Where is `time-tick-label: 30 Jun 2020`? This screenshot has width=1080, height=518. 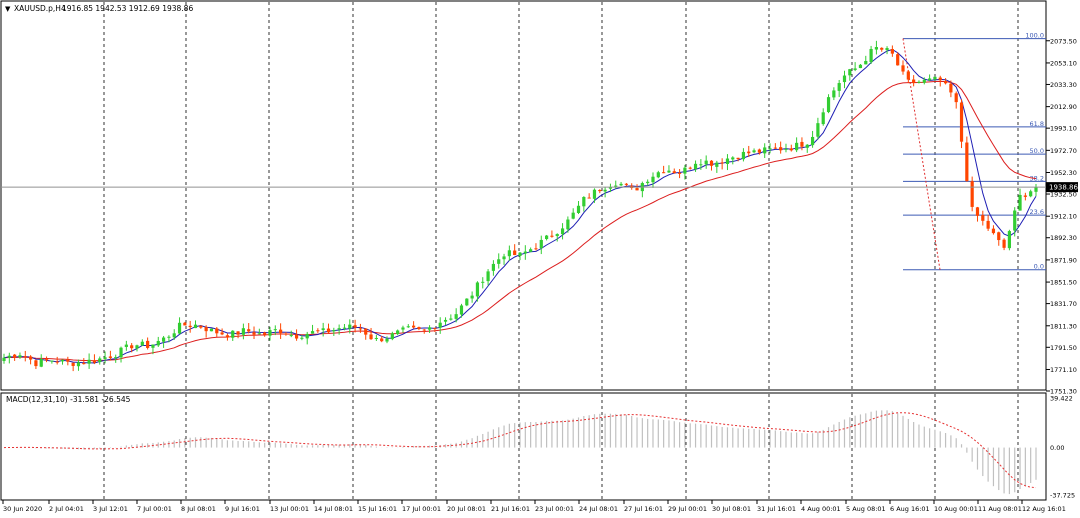
time-tick-label: 30 Jun 2020 is located at coordinates (22, 509).